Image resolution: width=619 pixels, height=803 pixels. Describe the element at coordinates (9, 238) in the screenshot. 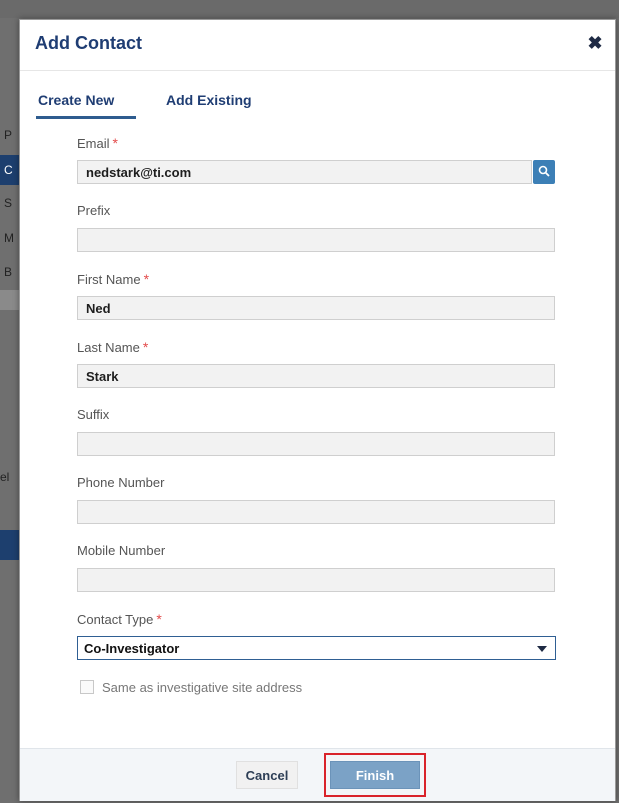

I see `background-text: M` at that location.